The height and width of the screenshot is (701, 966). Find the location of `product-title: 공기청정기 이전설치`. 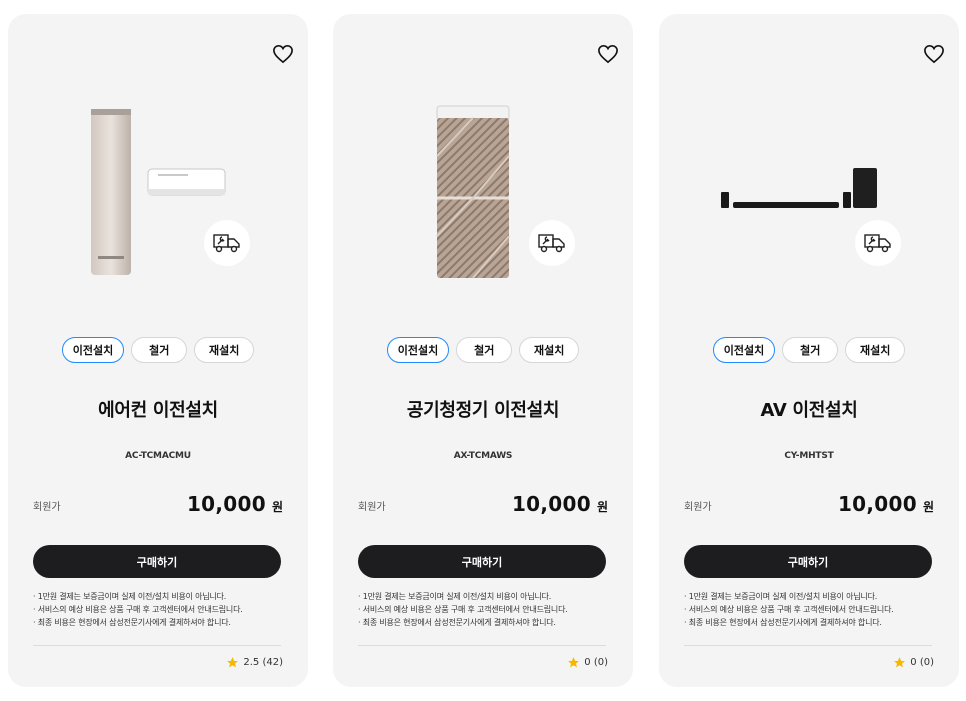

product-title: 공기청정기 이전설치 is located at coordinates (483, 409).